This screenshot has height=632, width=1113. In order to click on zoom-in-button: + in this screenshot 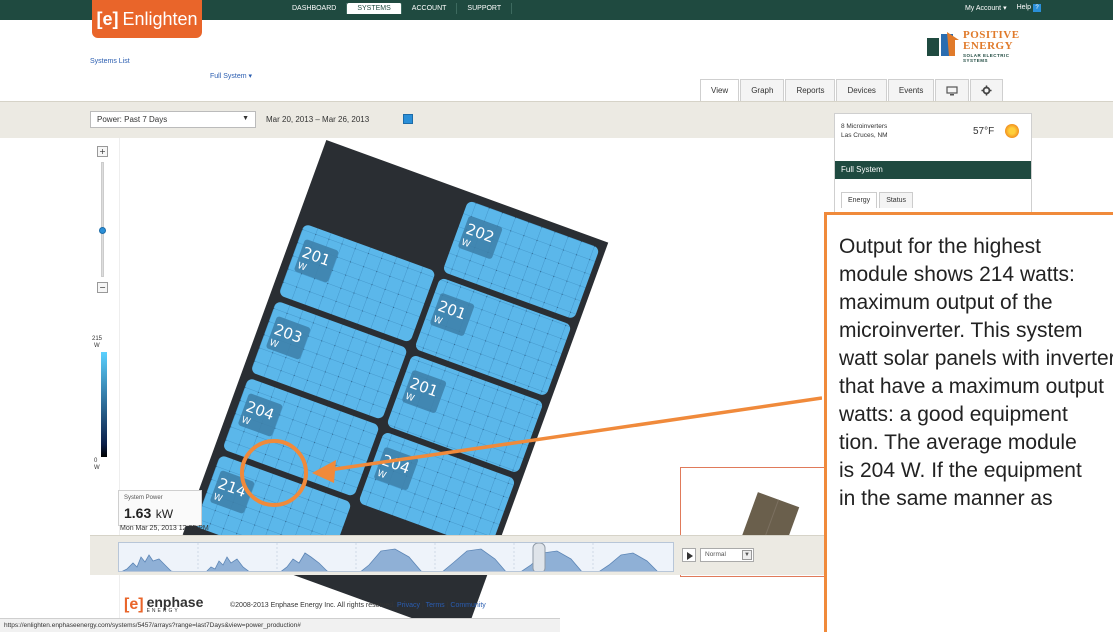, I will do `click(102, 151)`.